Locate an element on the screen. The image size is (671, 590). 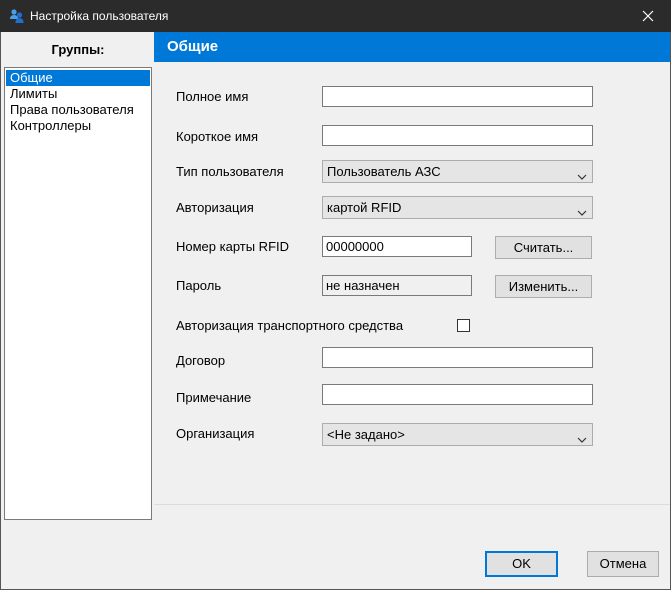
organization-value: <Не задано> is located at coordinates (366, 434).